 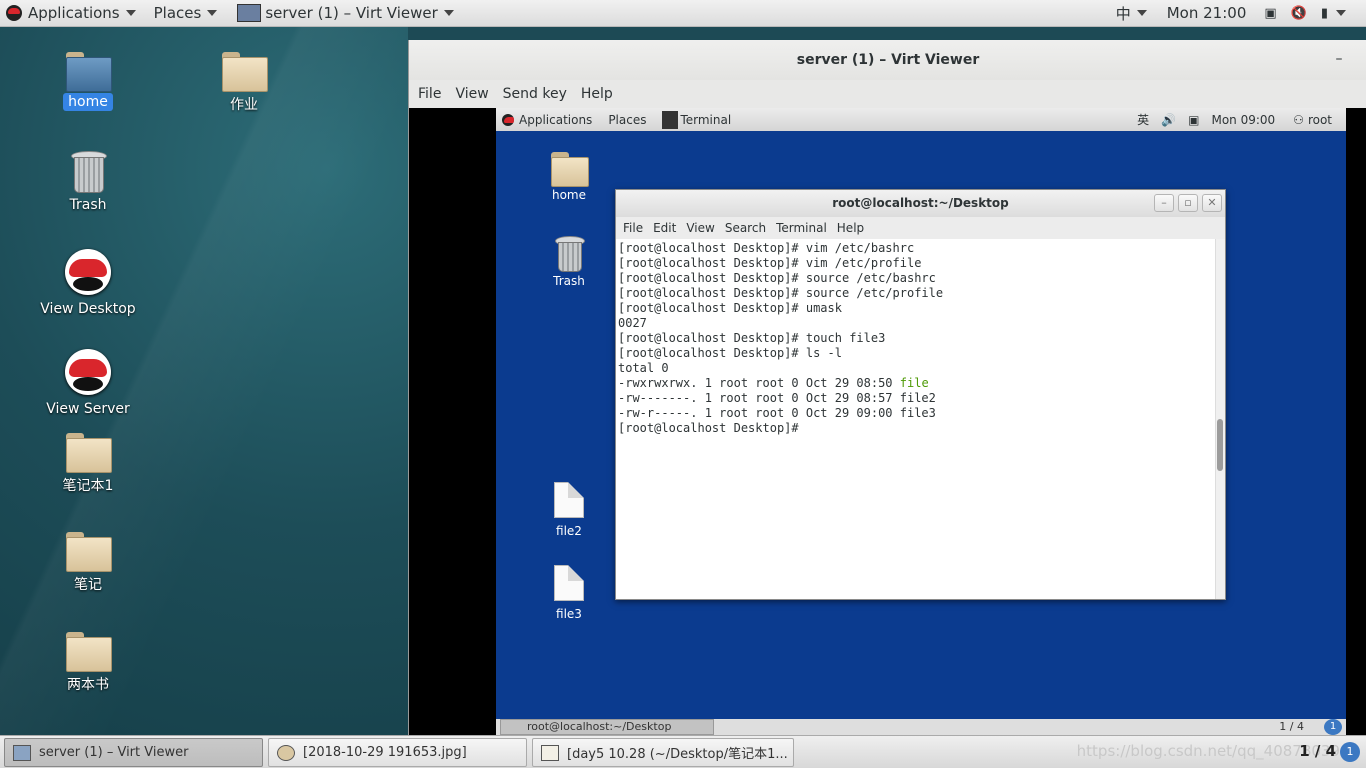 I want to click on active-window-menu: server (1) – Virt Viewer, so click(x=345, y=13).